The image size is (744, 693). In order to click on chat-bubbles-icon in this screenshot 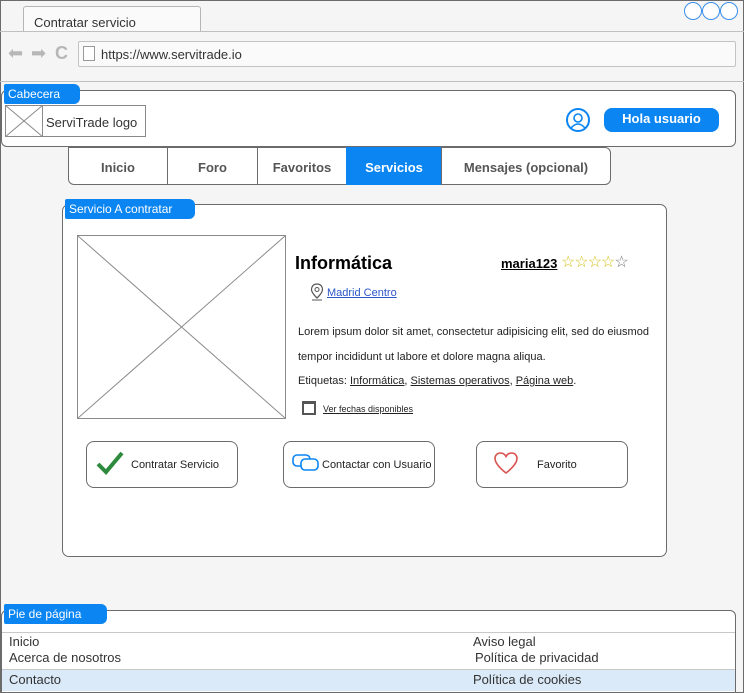, I will do `click(306, 464)`.